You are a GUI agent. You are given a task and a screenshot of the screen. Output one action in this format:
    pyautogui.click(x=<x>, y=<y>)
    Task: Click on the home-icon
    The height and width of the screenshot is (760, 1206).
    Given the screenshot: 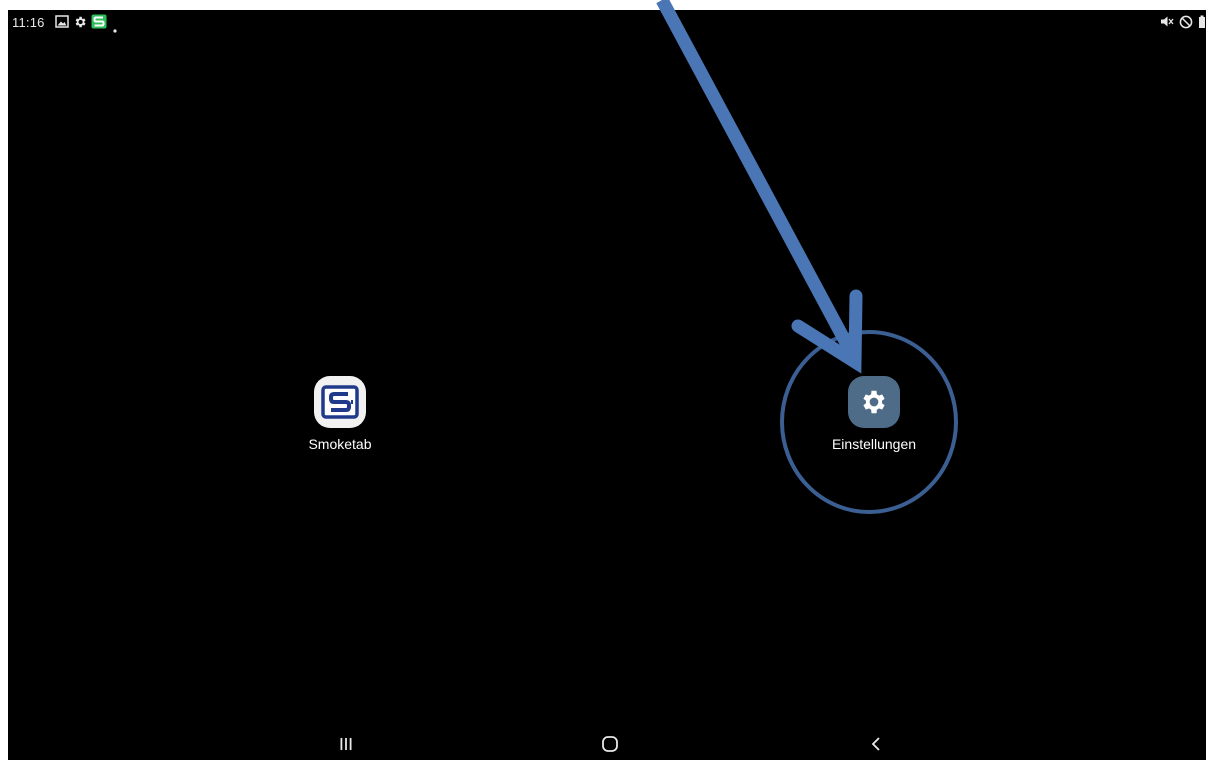 What is the action you would take?
    pyautogui.click(x=610, y=744)
    